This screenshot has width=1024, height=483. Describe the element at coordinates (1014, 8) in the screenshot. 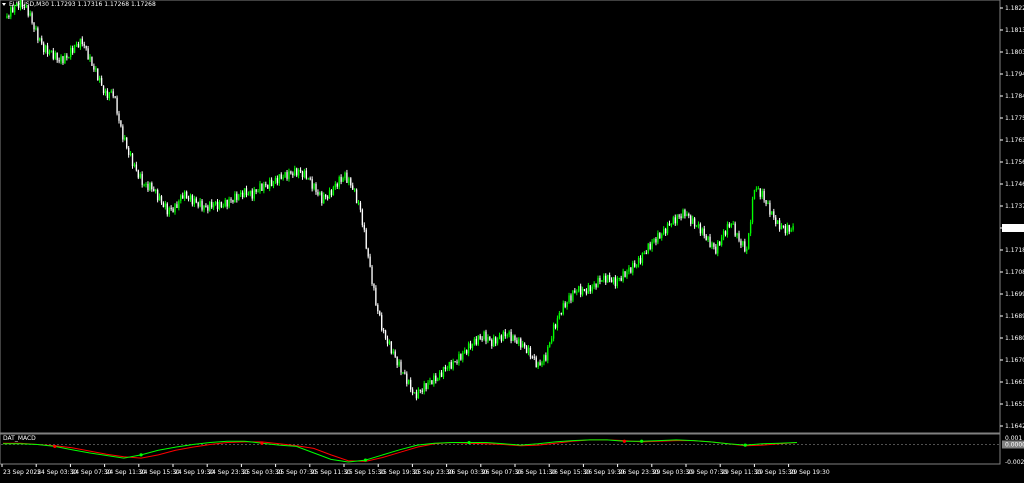

I see `price-label: 1.18225` at that location.